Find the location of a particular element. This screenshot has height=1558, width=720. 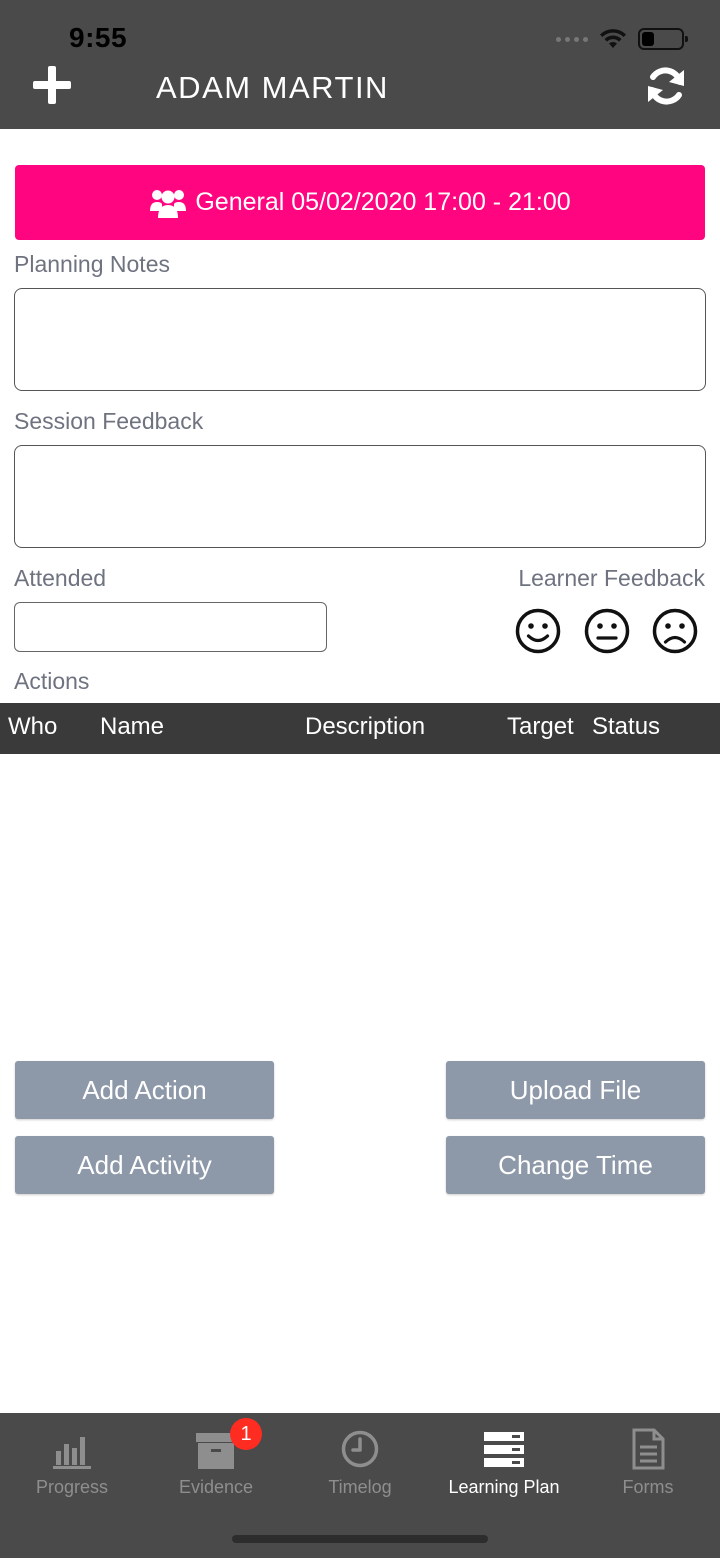

status-time: 9:55 is located at coordinates (98, 37).